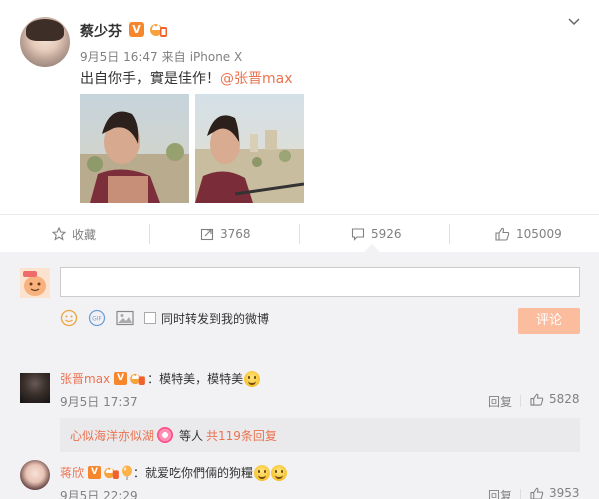 The width and height of the screenshot is (599, 499). What do you see at coordinates (72, 472) in the screenshot?
I see `commenter-name: 蒋欣` at bounding box center [72, 472].